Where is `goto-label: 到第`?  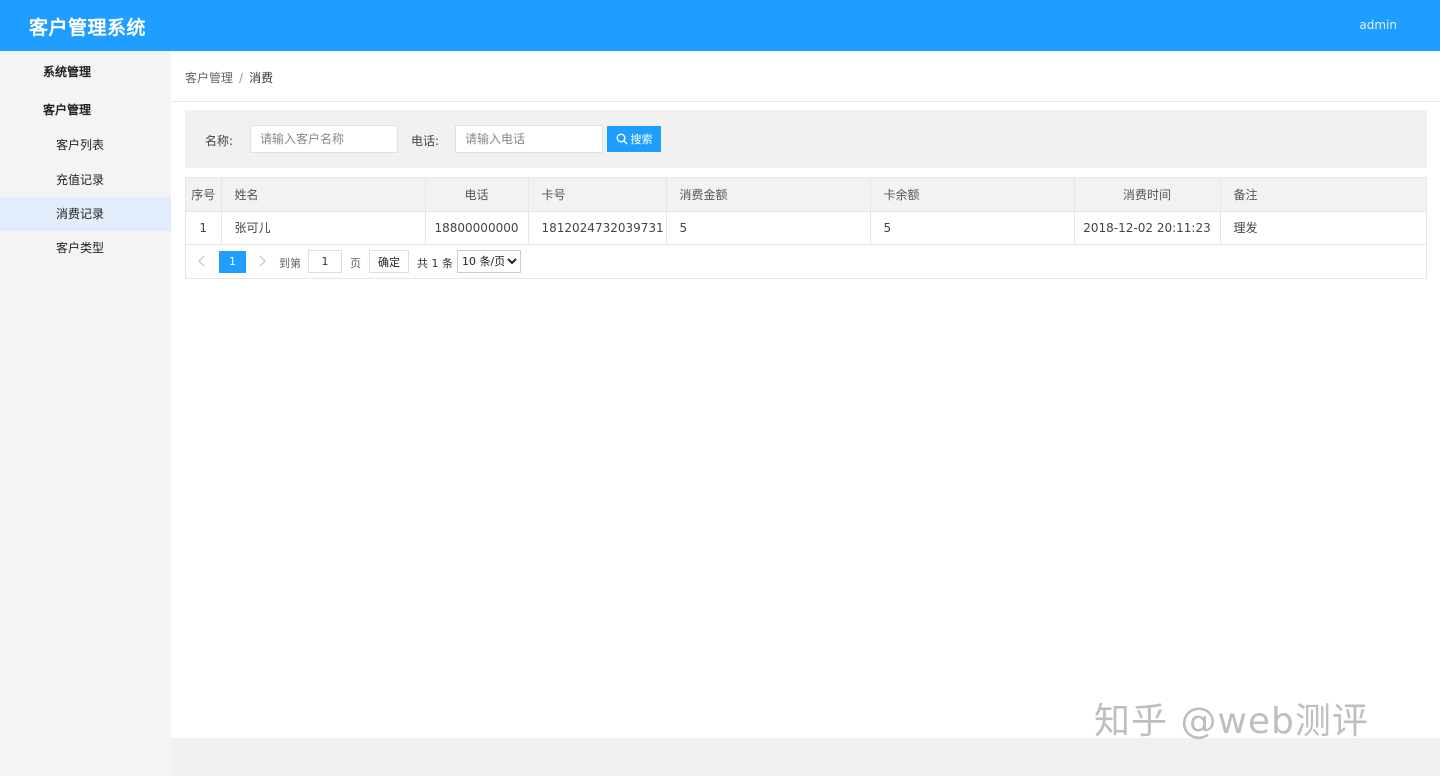 goto-label: 到第 is located at coordinates (290, 263).